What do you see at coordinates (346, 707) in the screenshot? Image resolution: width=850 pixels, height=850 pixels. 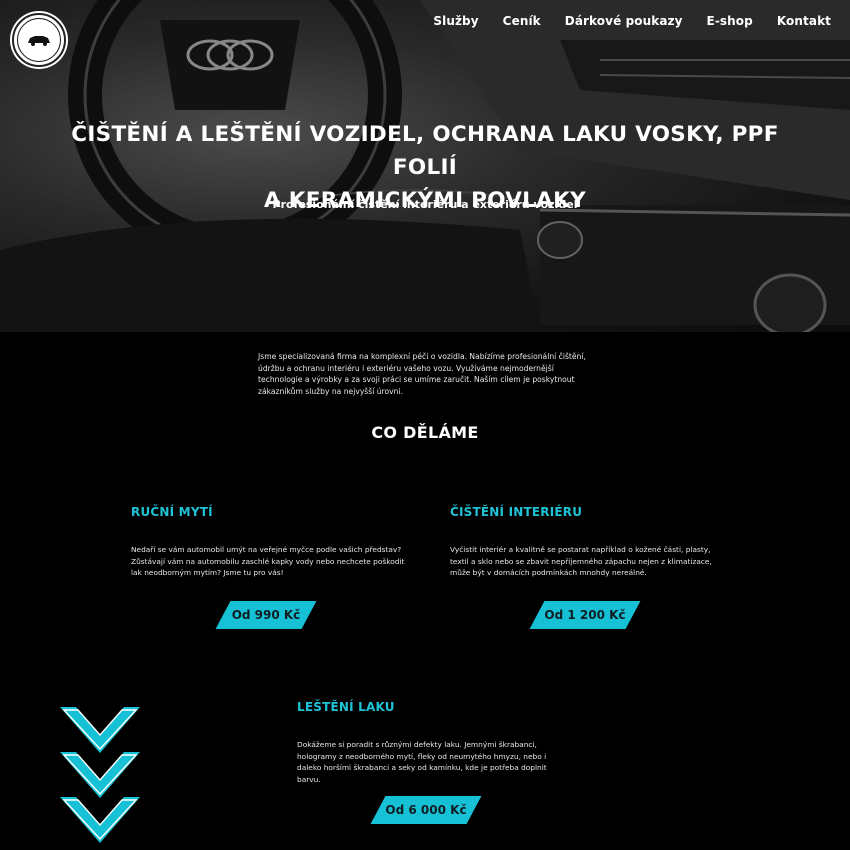 I see `service-title-lesteni-laku: LEŠTĚNÍ LAKU` at bounding box center [346, 707].